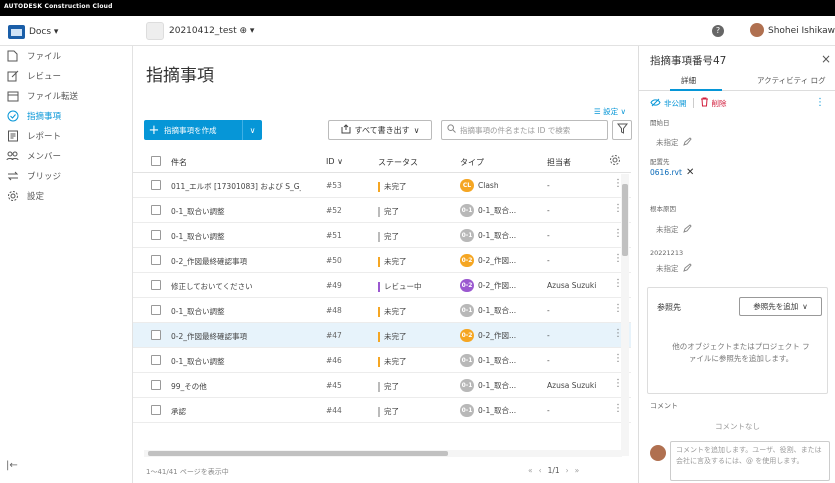 This screenshot has width=835, height=483. What do you see at coordinates (156, 161) in the screenshot?
I see `select-all-checkbox` at bounding box center [156, 161].